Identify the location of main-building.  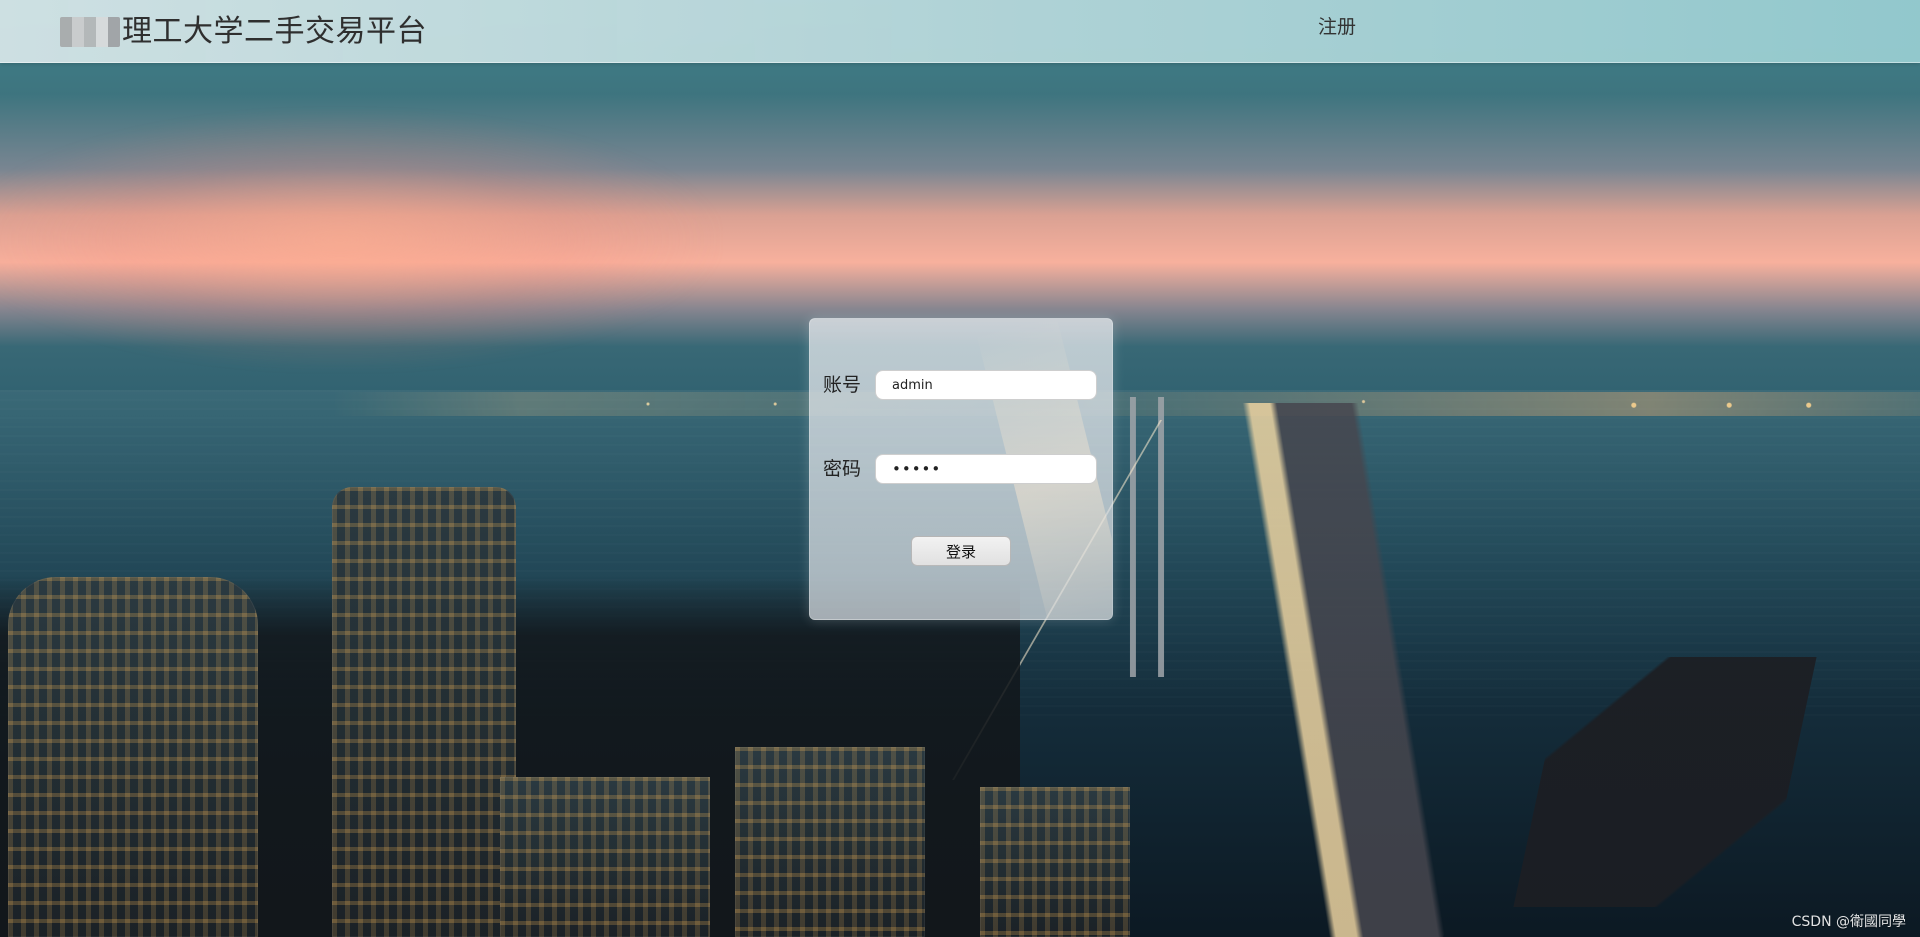
(424, 712).